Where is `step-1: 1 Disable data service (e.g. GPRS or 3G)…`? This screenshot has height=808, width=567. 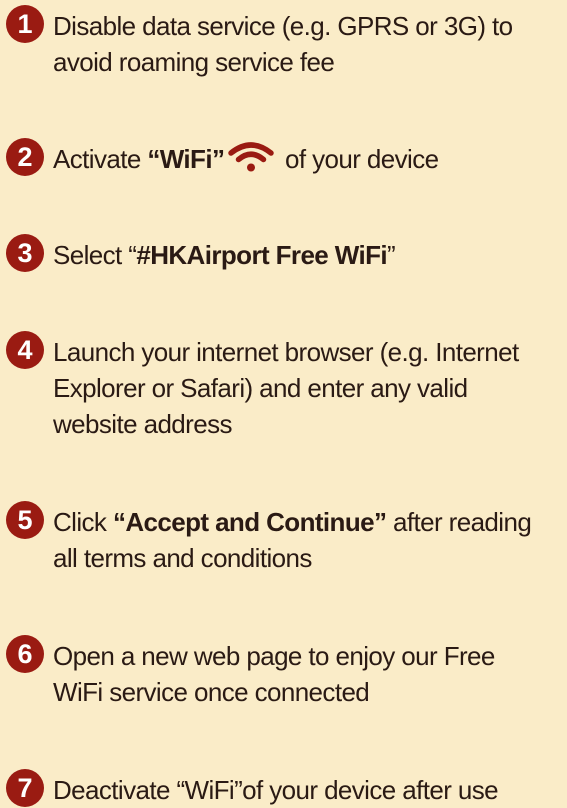
step-1: 1 Disable data service (e.g. GPRS or 3G)… is located at coordinates (286, 42).